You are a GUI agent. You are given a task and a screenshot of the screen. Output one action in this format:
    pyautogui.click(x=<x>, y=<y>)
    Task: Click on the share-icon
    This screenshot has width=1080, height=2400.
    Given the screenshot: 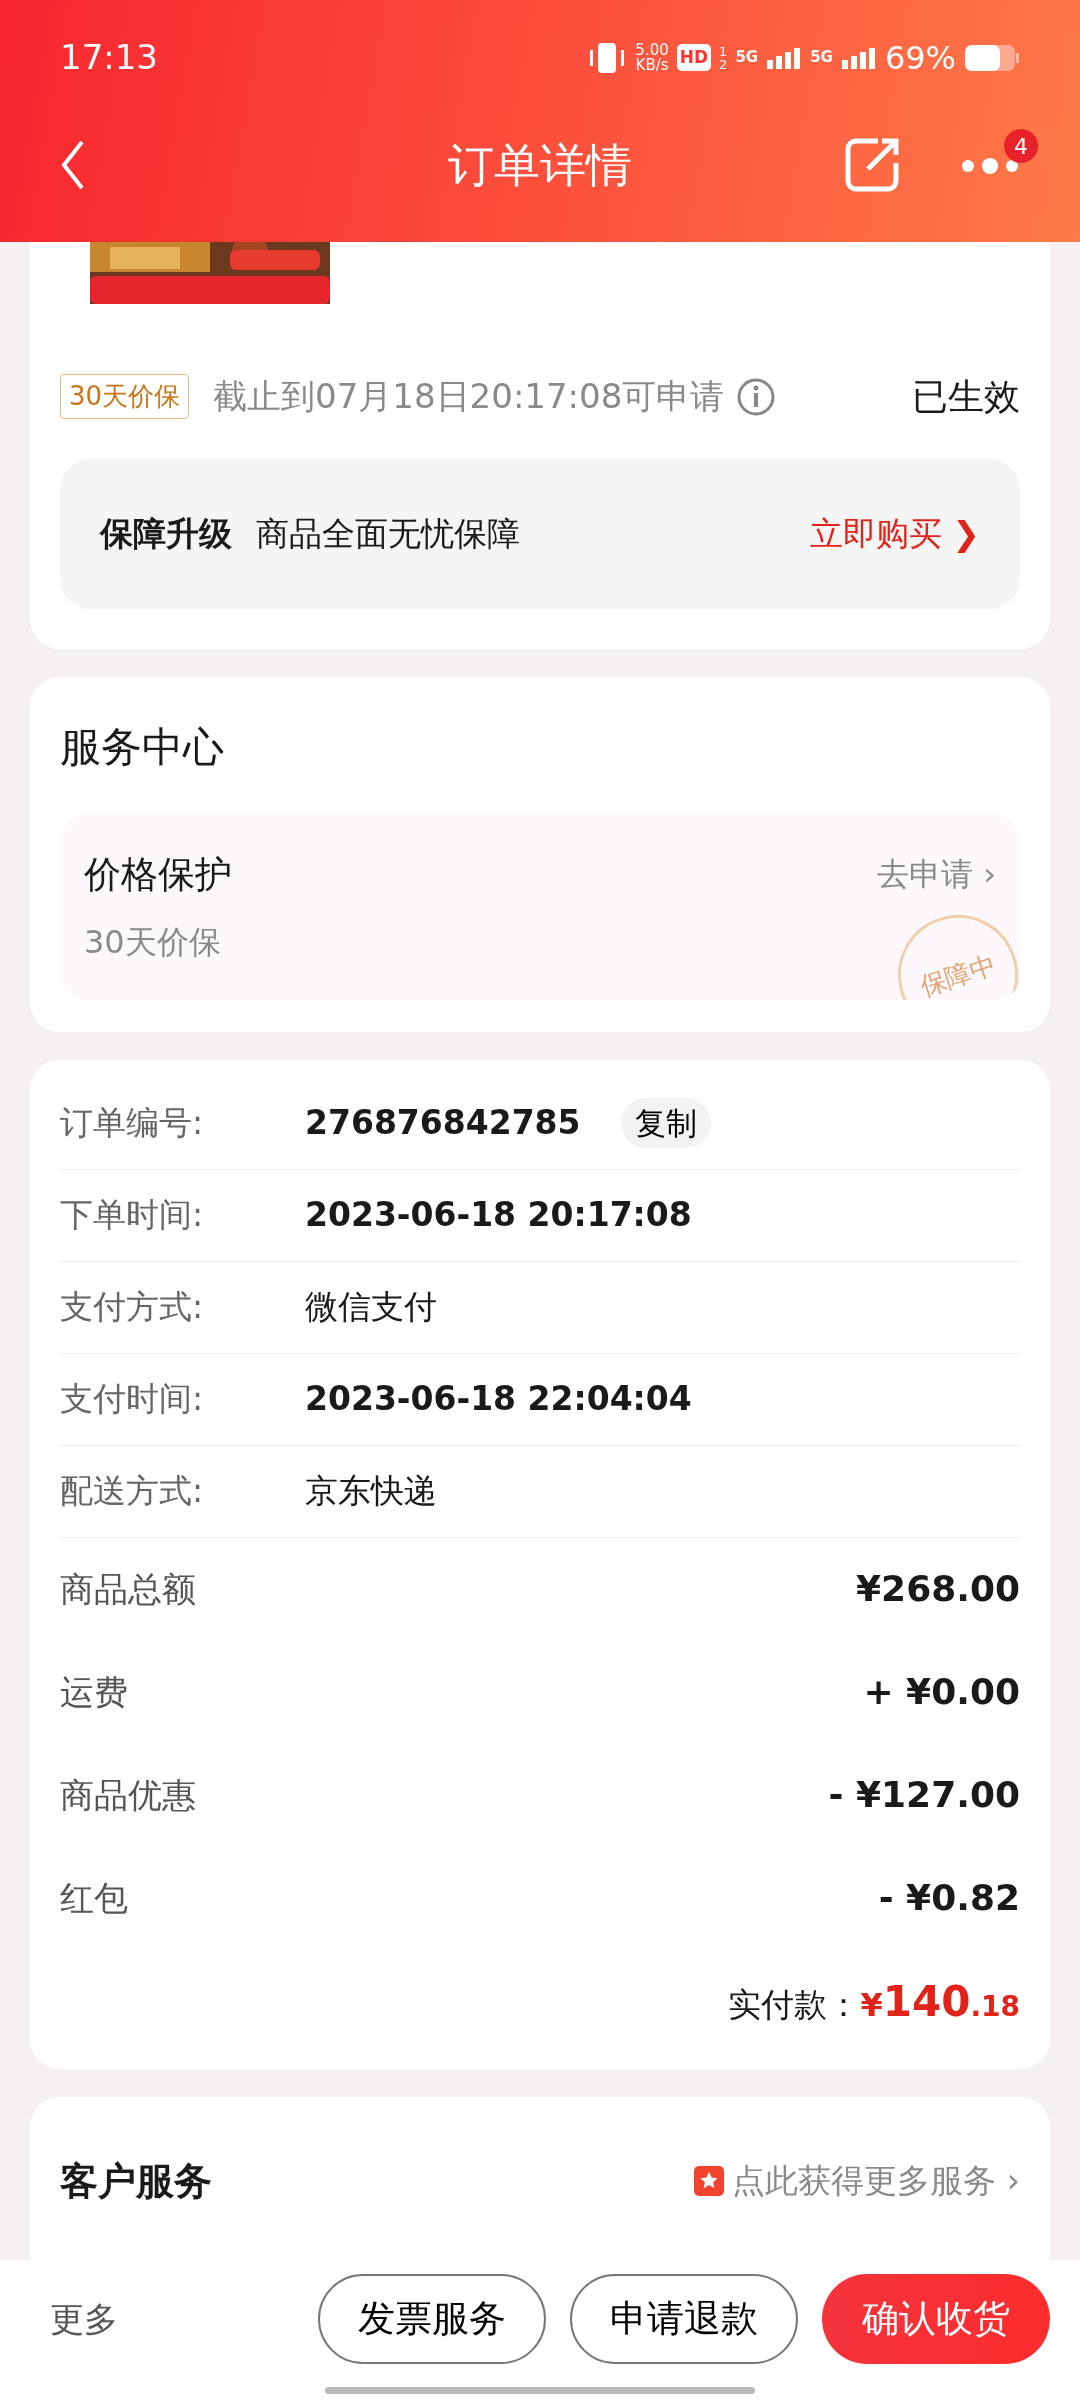 What is the action you would take?
    pyautogui.click(x=872, y=165)
    